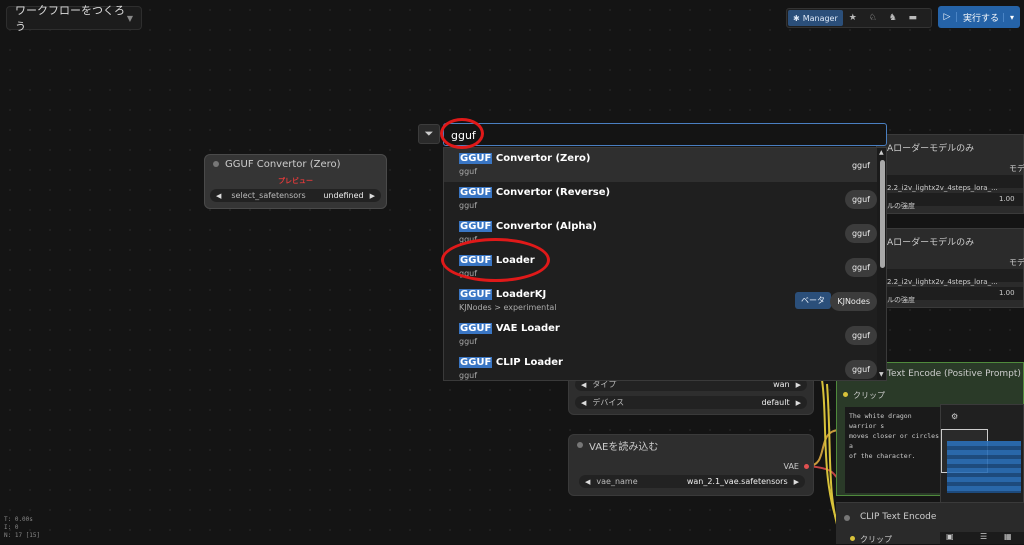  I want to click on stats-overlay: T: 0.00s I: 0 N: 17 [15], so click(22, 528).